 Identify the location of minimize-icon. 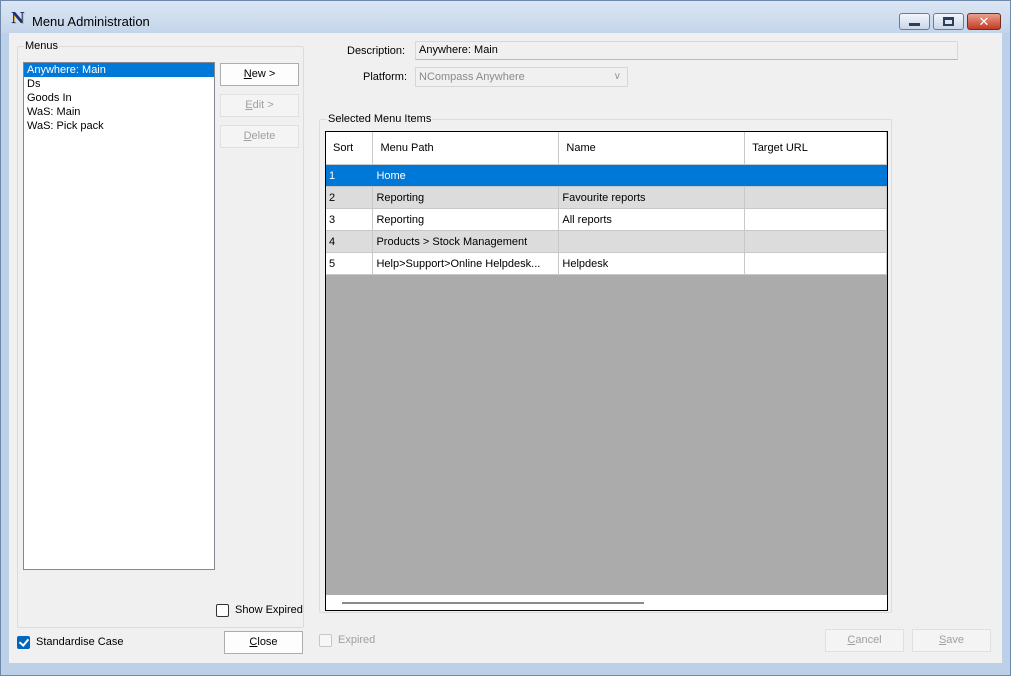
(914, 24).